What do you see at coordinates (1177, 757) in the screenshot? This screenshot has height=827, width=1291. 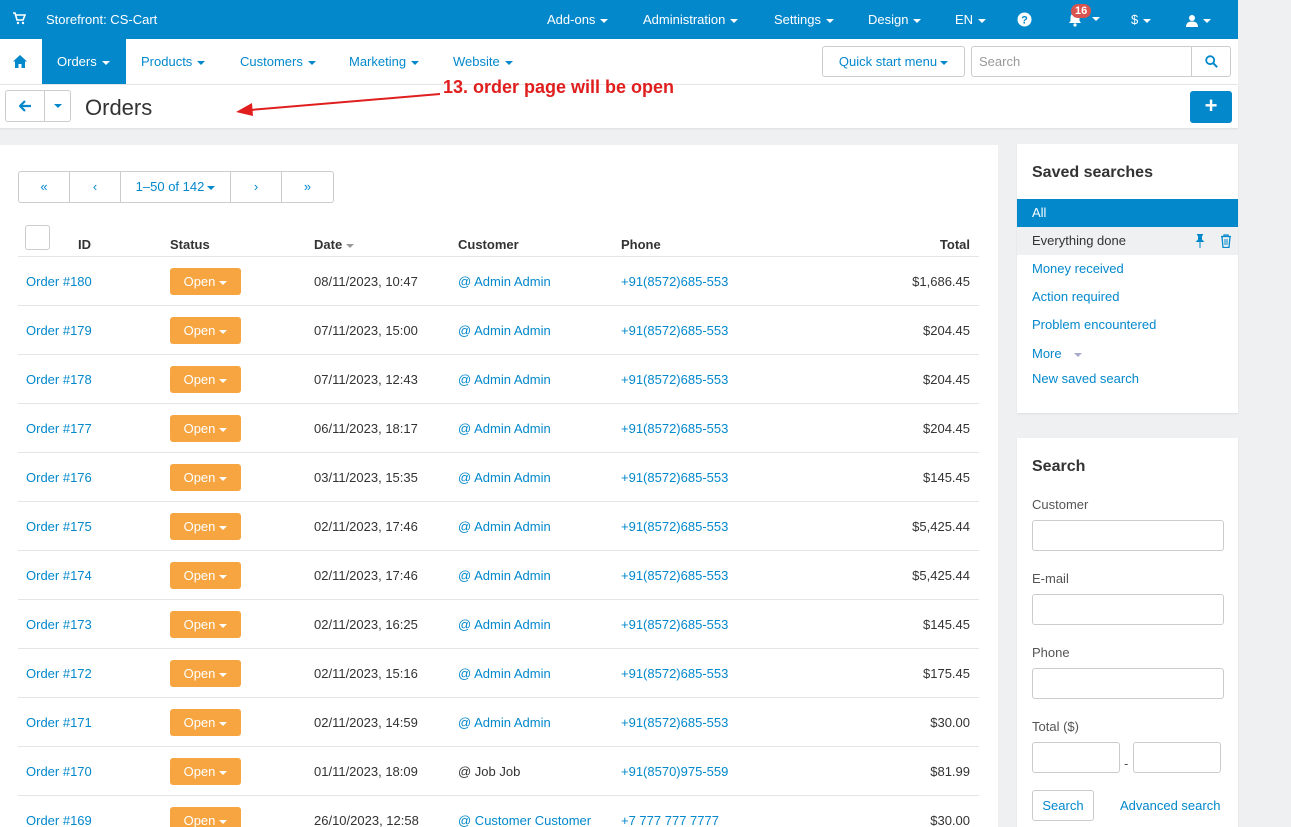 I see `total-to-input` at bounding box center [1177, 757].